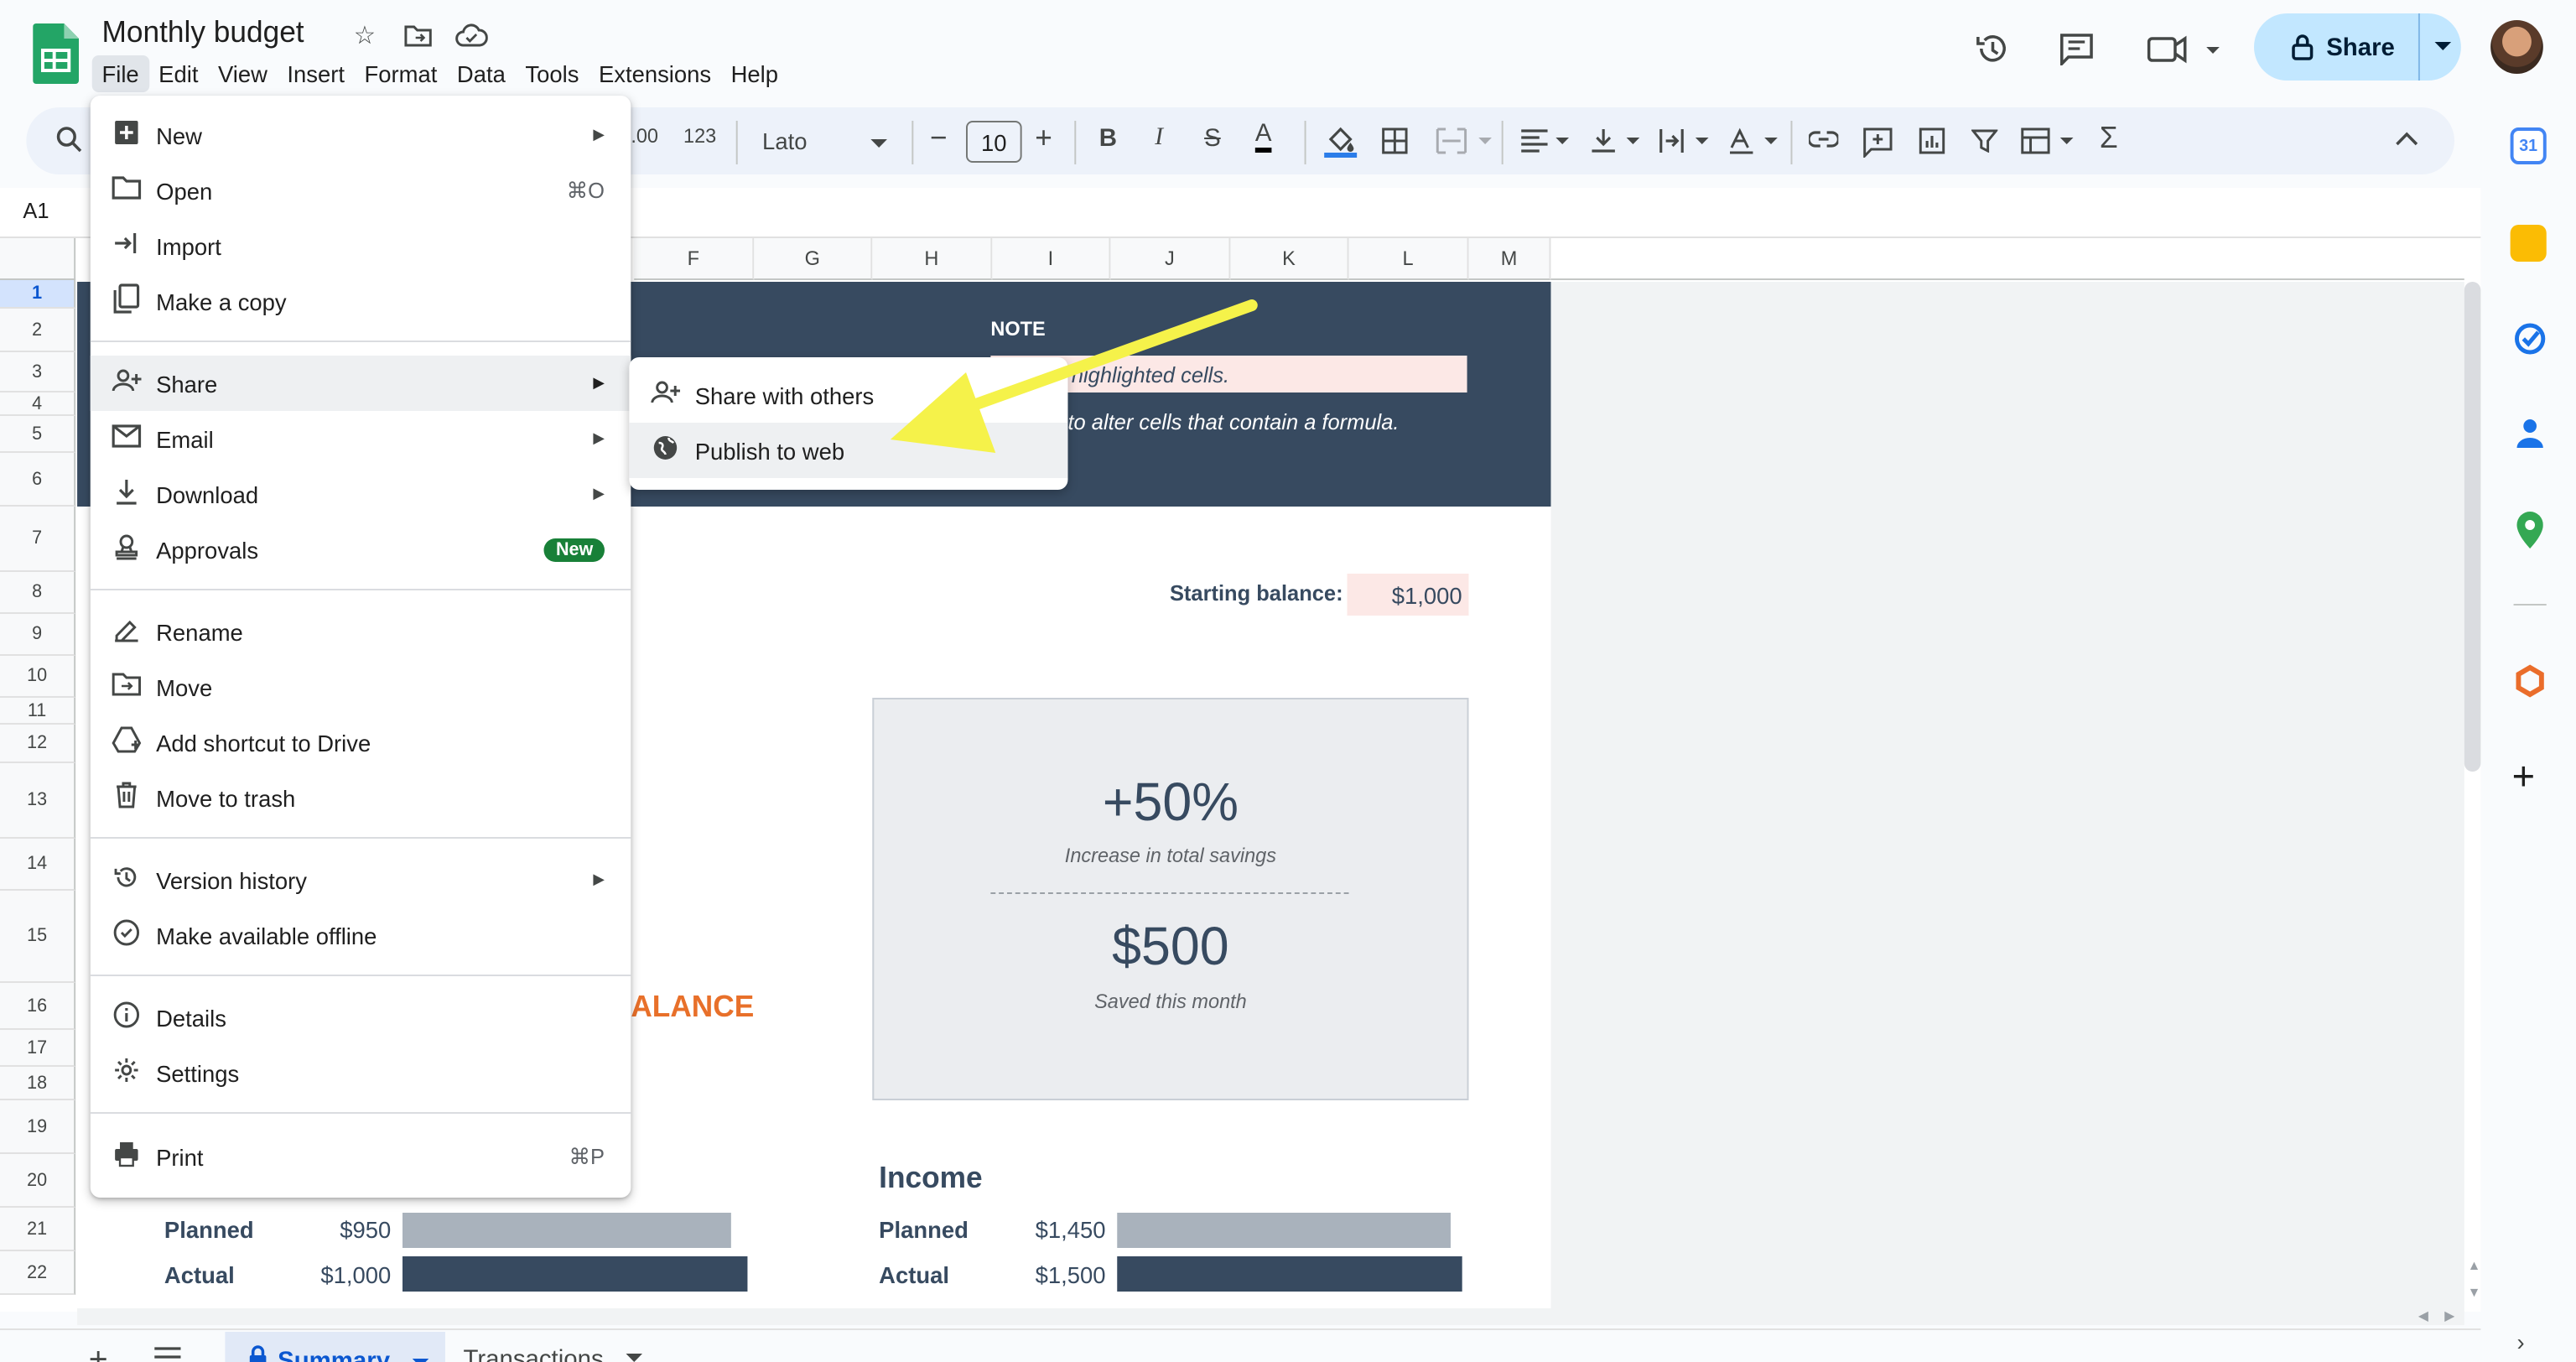 Image resolution: width=2576 pixels, height=1362 pixels. What do you see at coordinates (421, 1354) in the screenshot?
I see `tab-summary-chevron-icon` at bounding box center [421, 1354].